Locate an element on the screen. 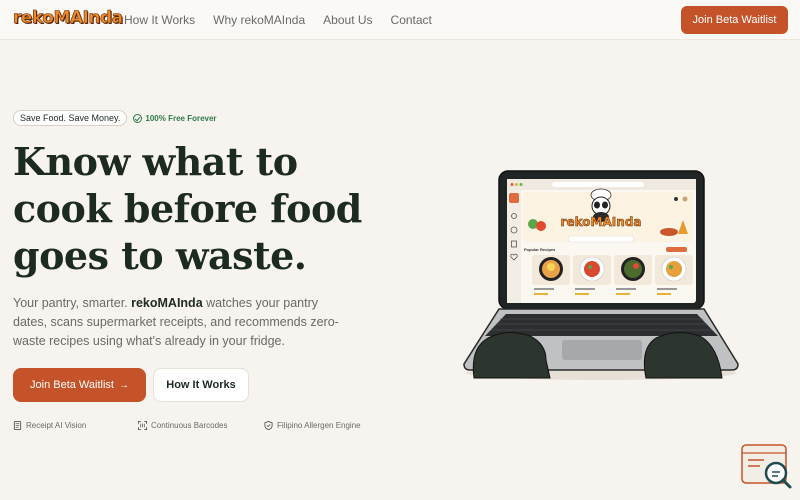  how-it-works-button: How It Works is located at coordinates (201, 385).